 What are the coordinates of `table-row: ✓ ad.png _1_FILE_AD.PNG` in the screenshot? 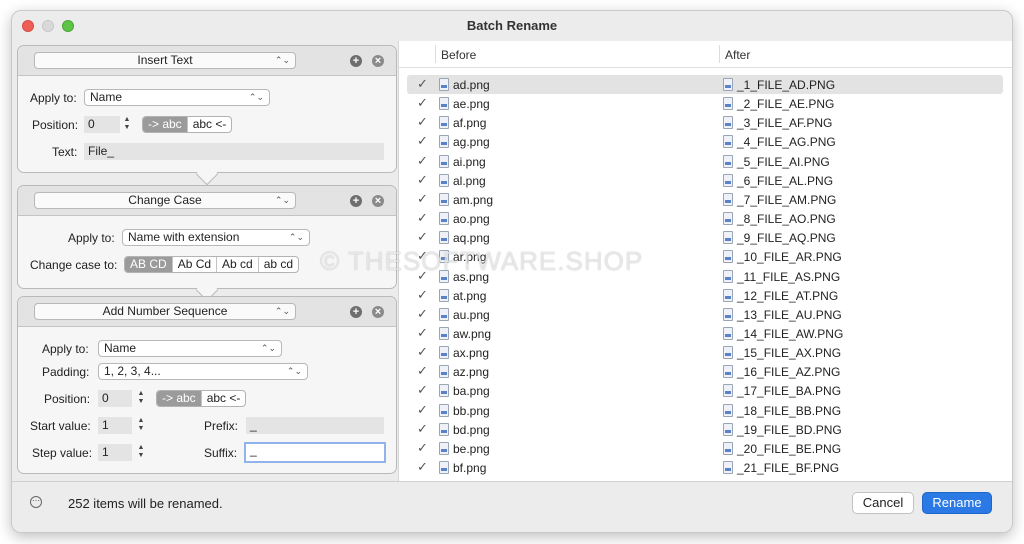 It's located at (705, 84).